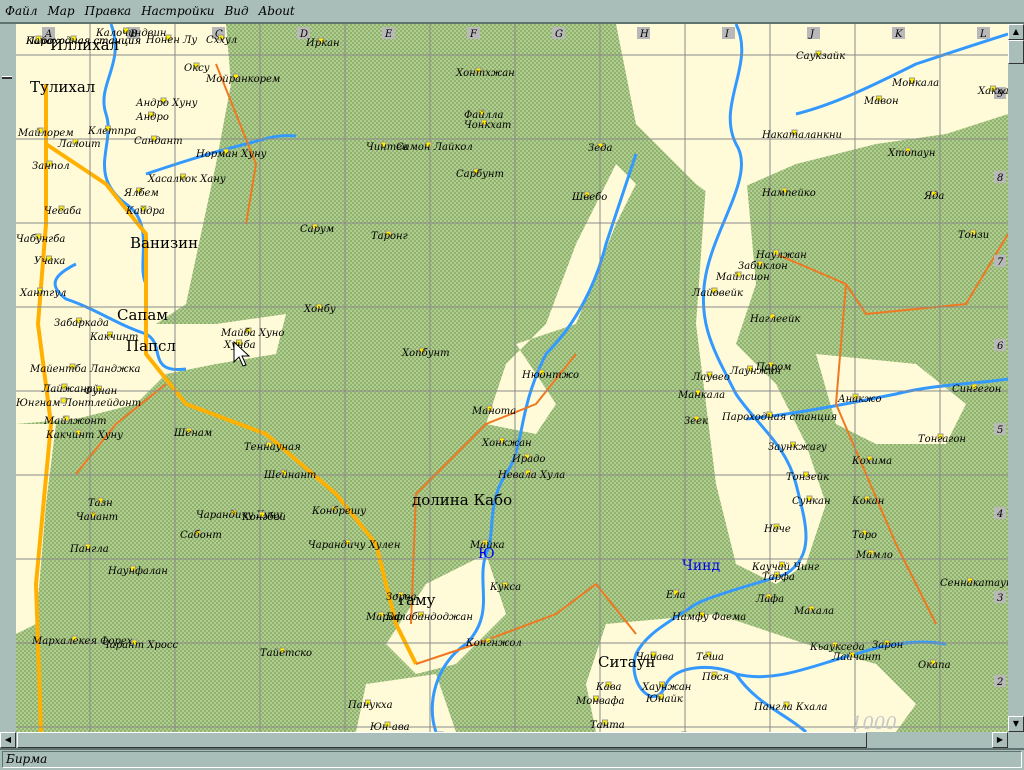 The height and width of the screenshot is (770, 1024). What do you see at coordinates (1016, 378) in the screenshot?
I see `vertical-scrollbar: ▲ ▼` at bounding box center [1016, 378].